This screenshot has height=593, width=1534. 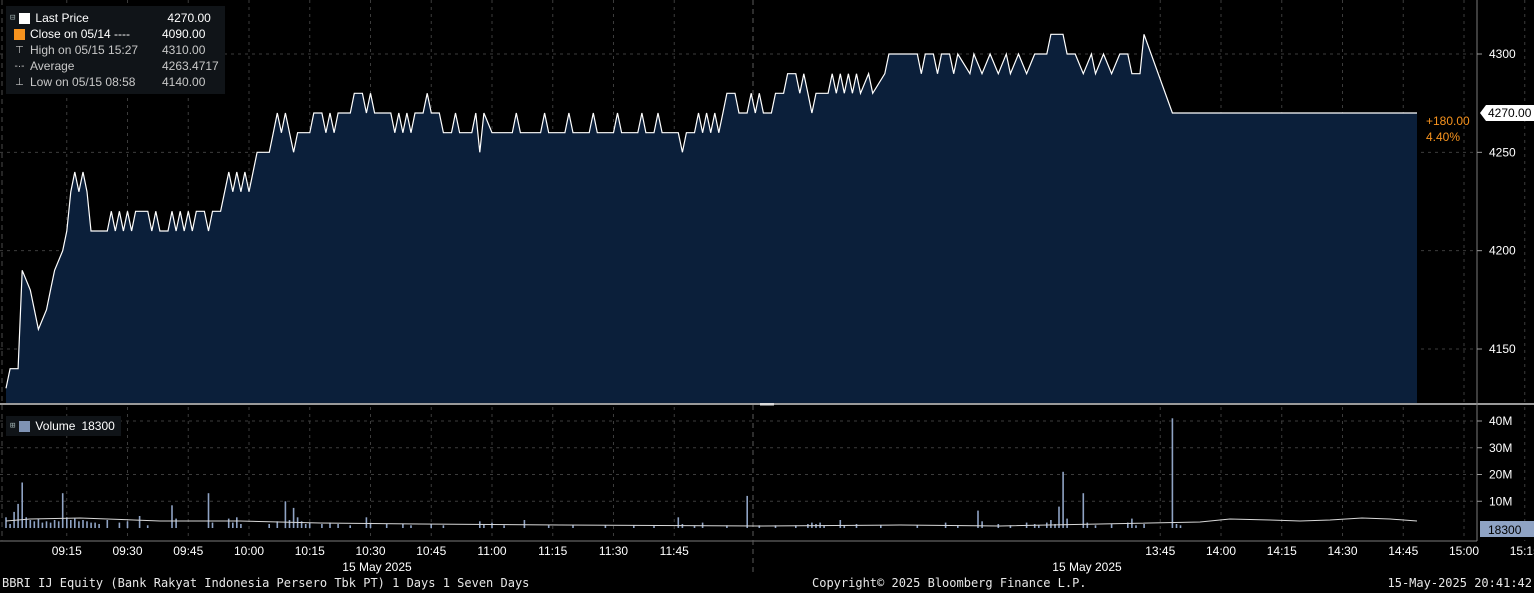 What do you see at coordinates (114, 18) in the screenshot?
I see `legend-row-last-price: ⊟ Last Price 4270.00` at bounding box center [114, 18].